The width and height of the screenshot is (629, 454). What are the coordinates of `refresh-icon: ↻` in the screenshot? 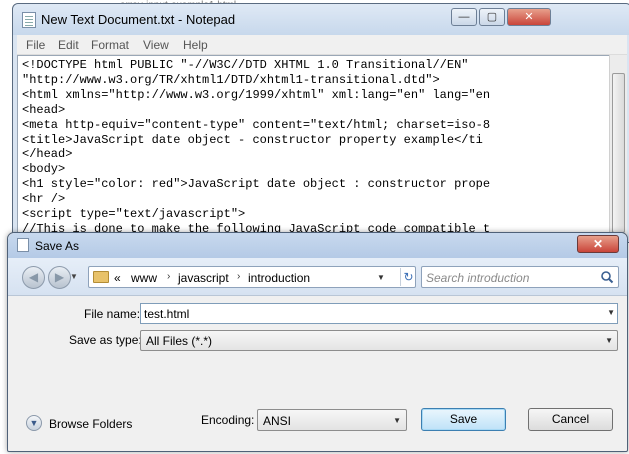 It's located at (408, 277).